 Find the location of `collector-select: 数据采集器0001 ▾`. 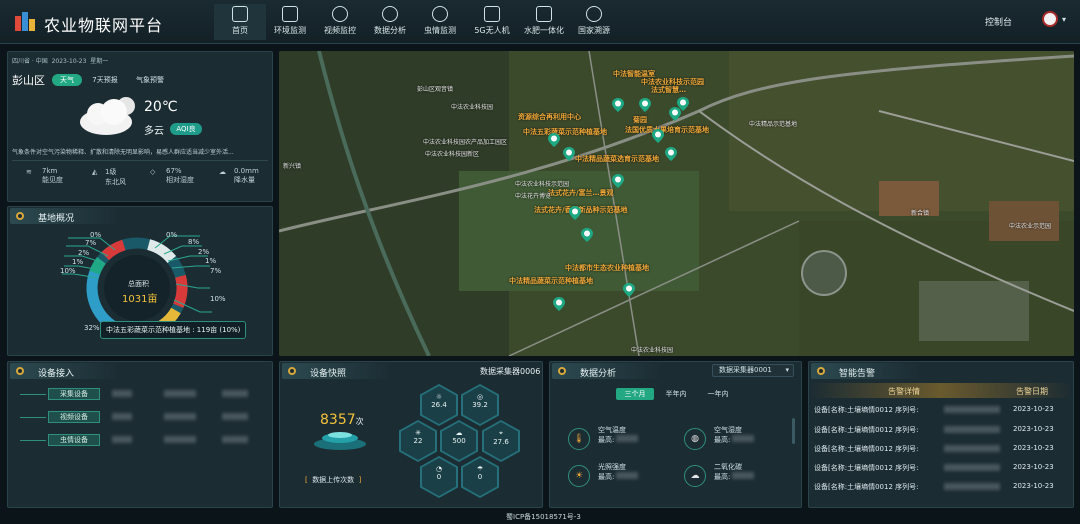

collector-select: 数据采集器0001 ▾ is located at coordinates (753, 370).